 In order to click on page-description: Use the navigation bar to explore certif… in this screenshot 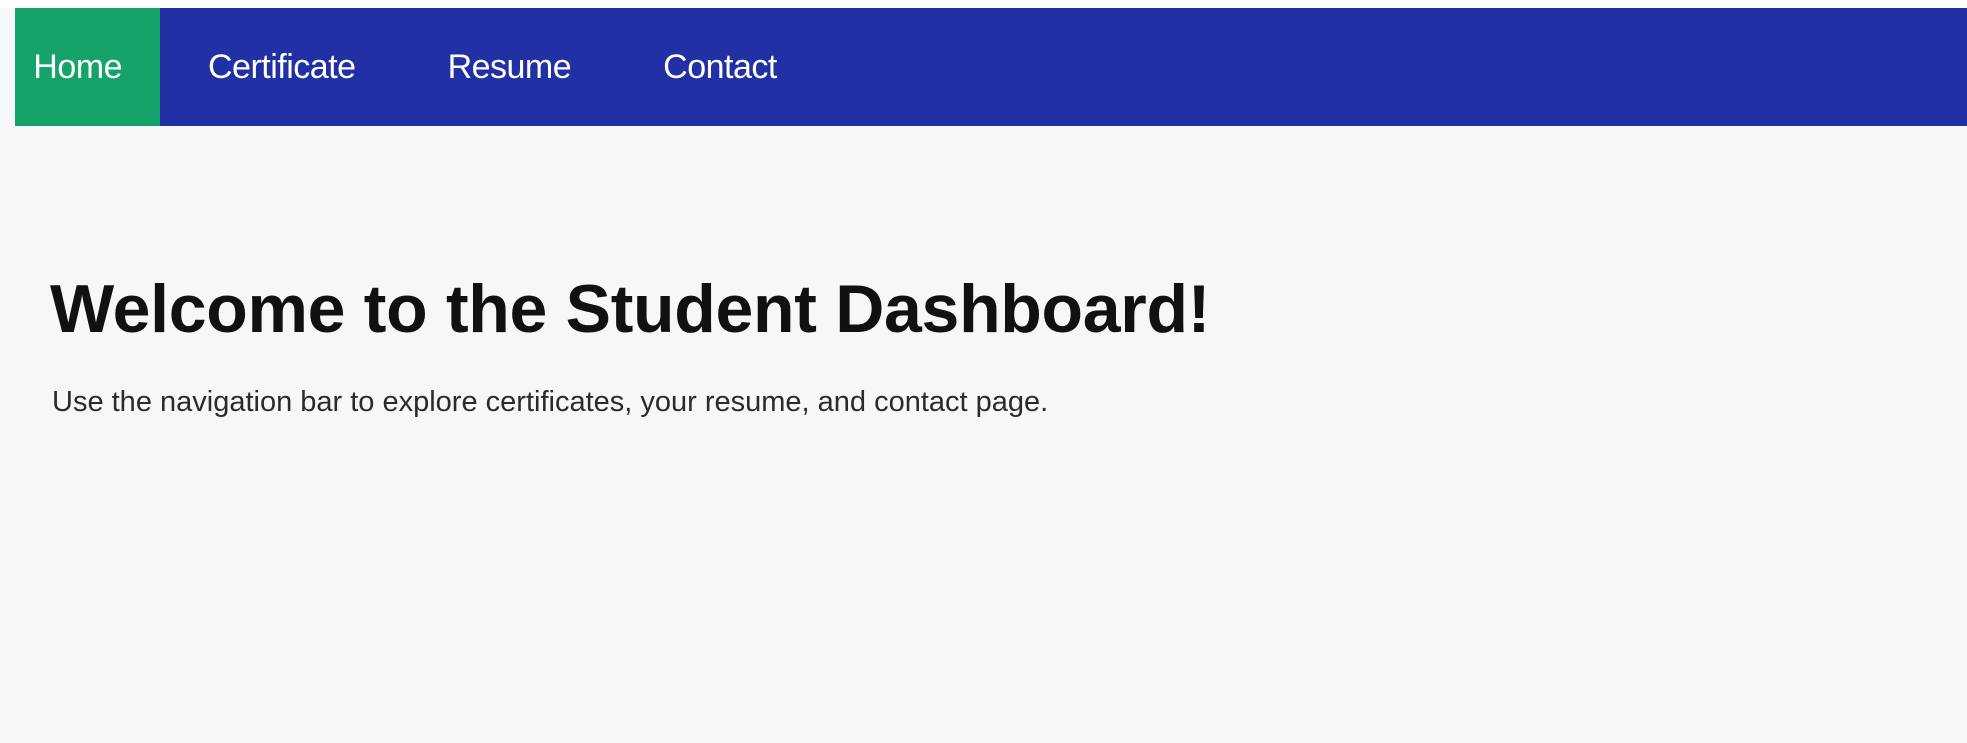, I will do `click(550, 402)`.